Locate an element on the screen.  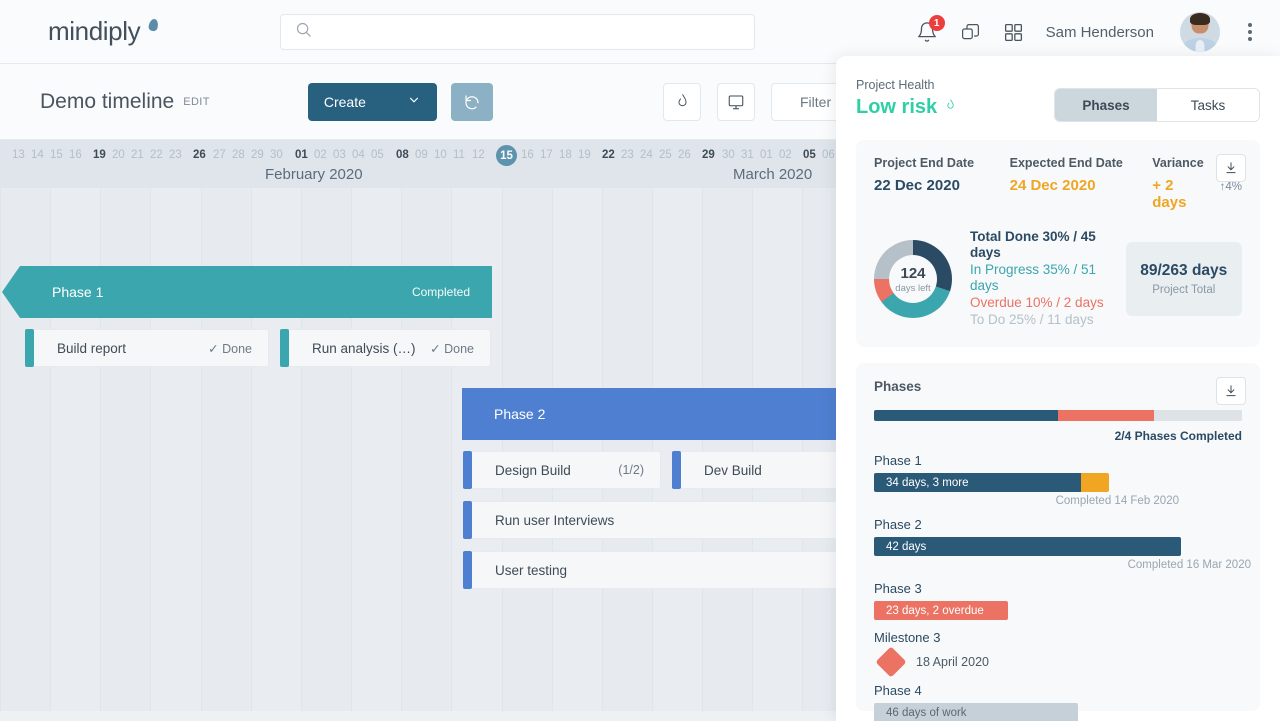
tab-phases: Phases is located at coordinates (1106, 105).